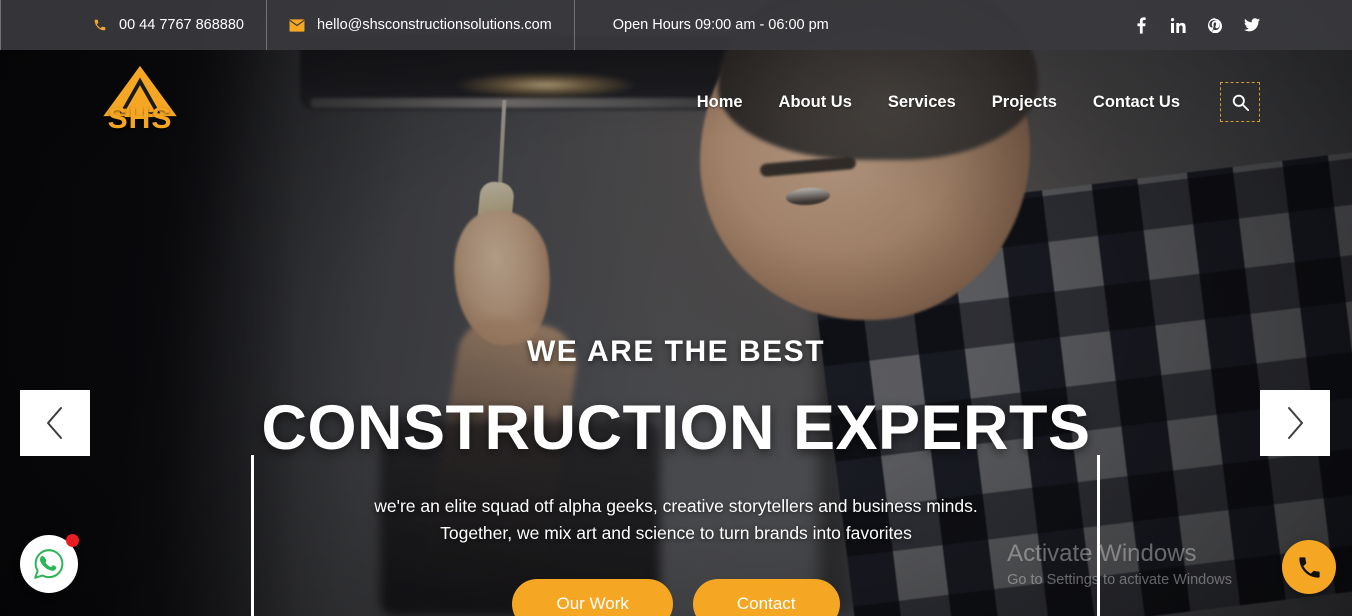  Describe the element at coordinates (297, 25) in the screenshot. I see `envelope-icon` at that location.